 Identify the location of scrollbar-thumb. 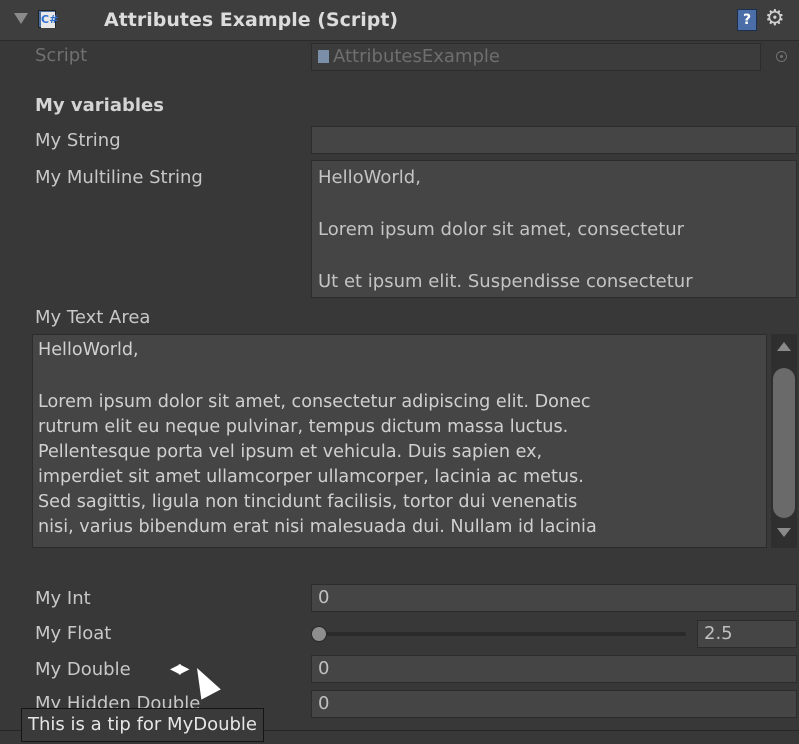
(784, 443).